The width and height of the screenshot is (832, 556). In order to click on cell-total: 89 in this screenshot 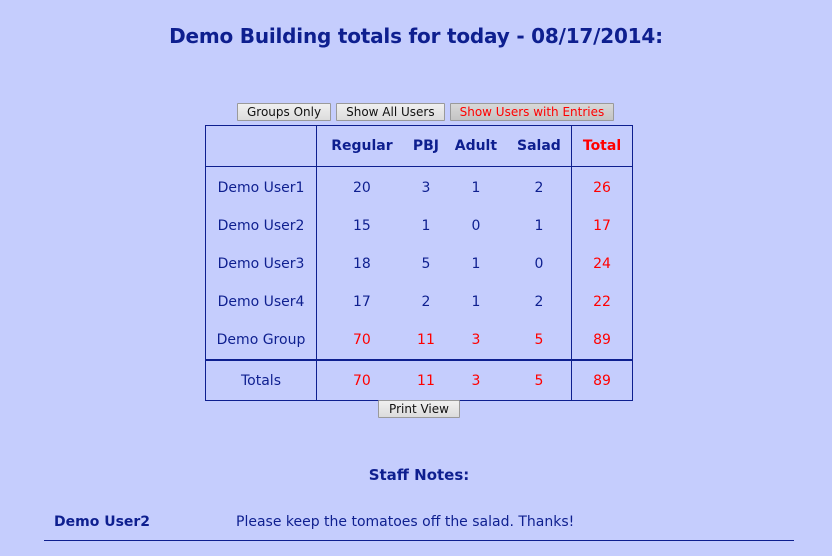, I will do `click(602, 340)`.